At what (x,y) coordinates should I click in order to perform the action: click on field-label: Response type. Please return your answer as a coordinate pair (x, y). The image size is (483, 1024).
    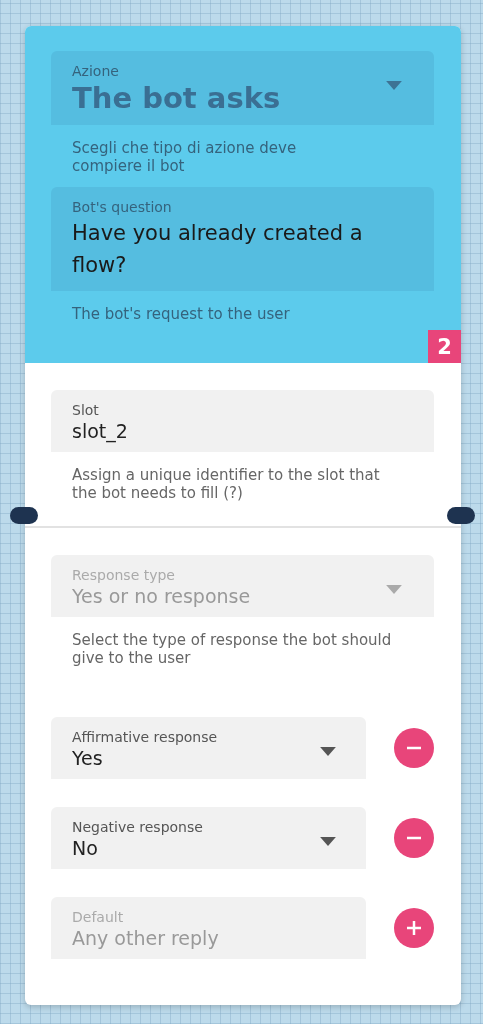
    Looking at the image, I should click on (124, 575).